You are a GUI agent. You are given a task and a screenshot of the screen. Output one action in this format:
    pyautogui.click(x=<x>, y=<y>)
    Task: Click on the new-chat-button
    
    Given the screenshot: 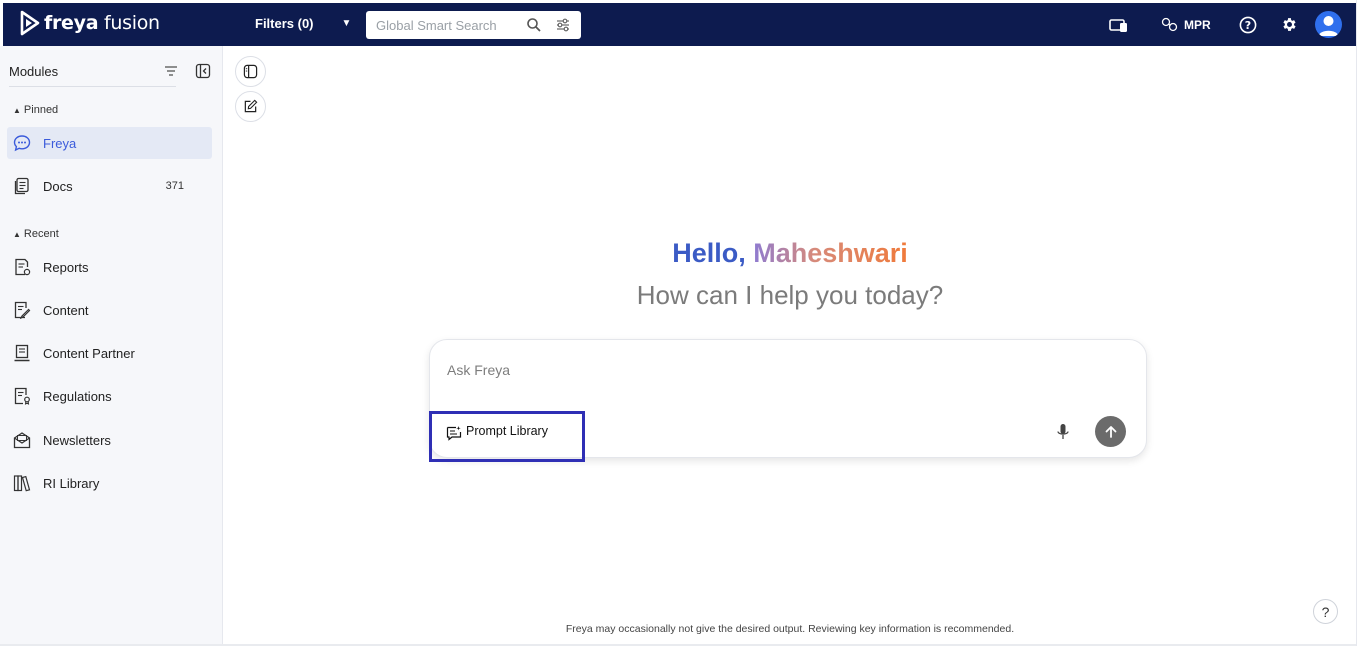 What is the action you would take?
    pyautogui.click(x=250, y=106)
    